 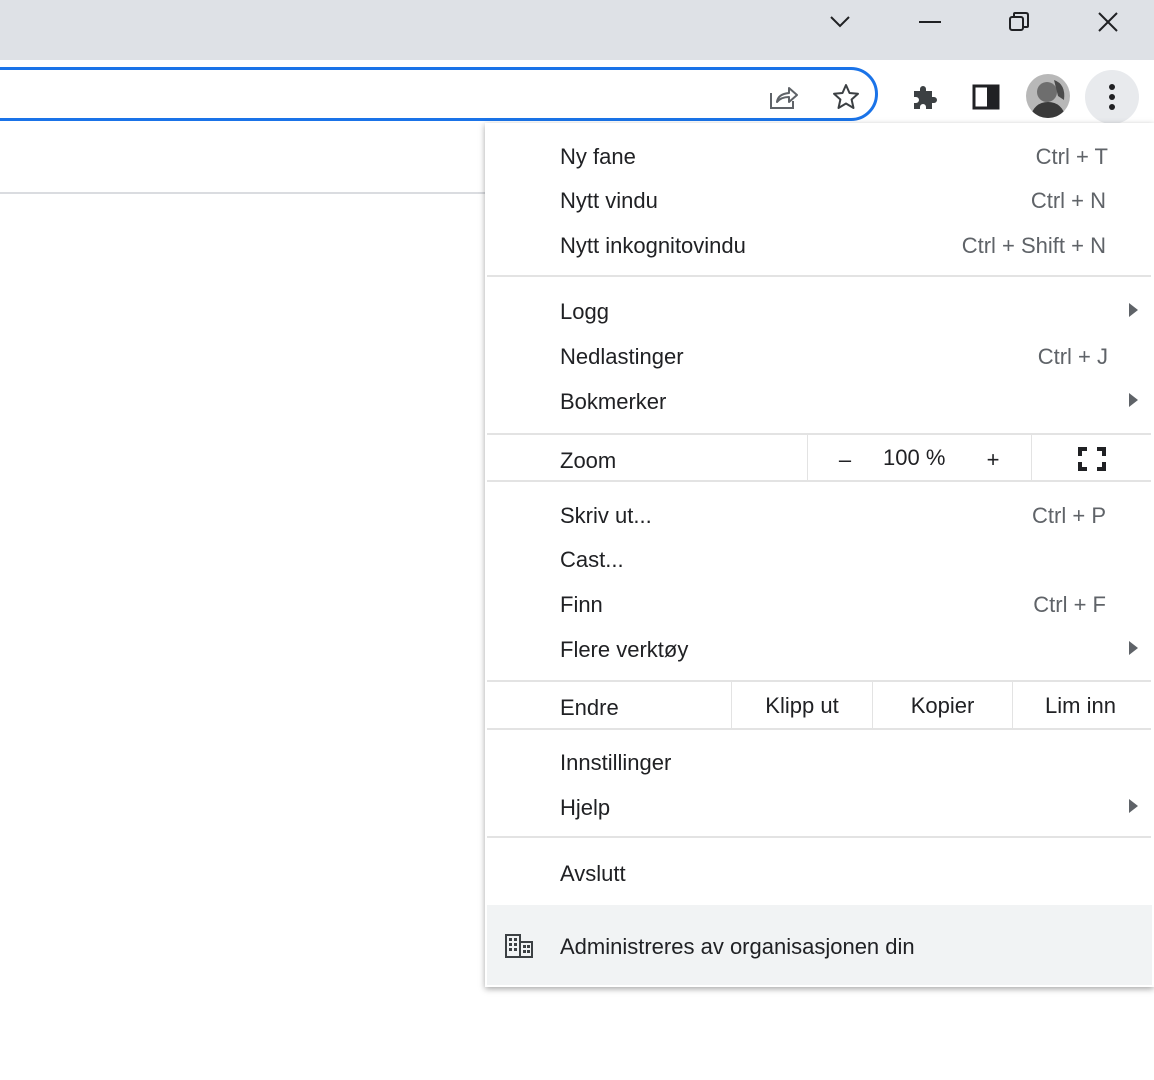 I want to click on managed-by-org-row: Administreres av organisasjonen din, so click(x=819, y=945).